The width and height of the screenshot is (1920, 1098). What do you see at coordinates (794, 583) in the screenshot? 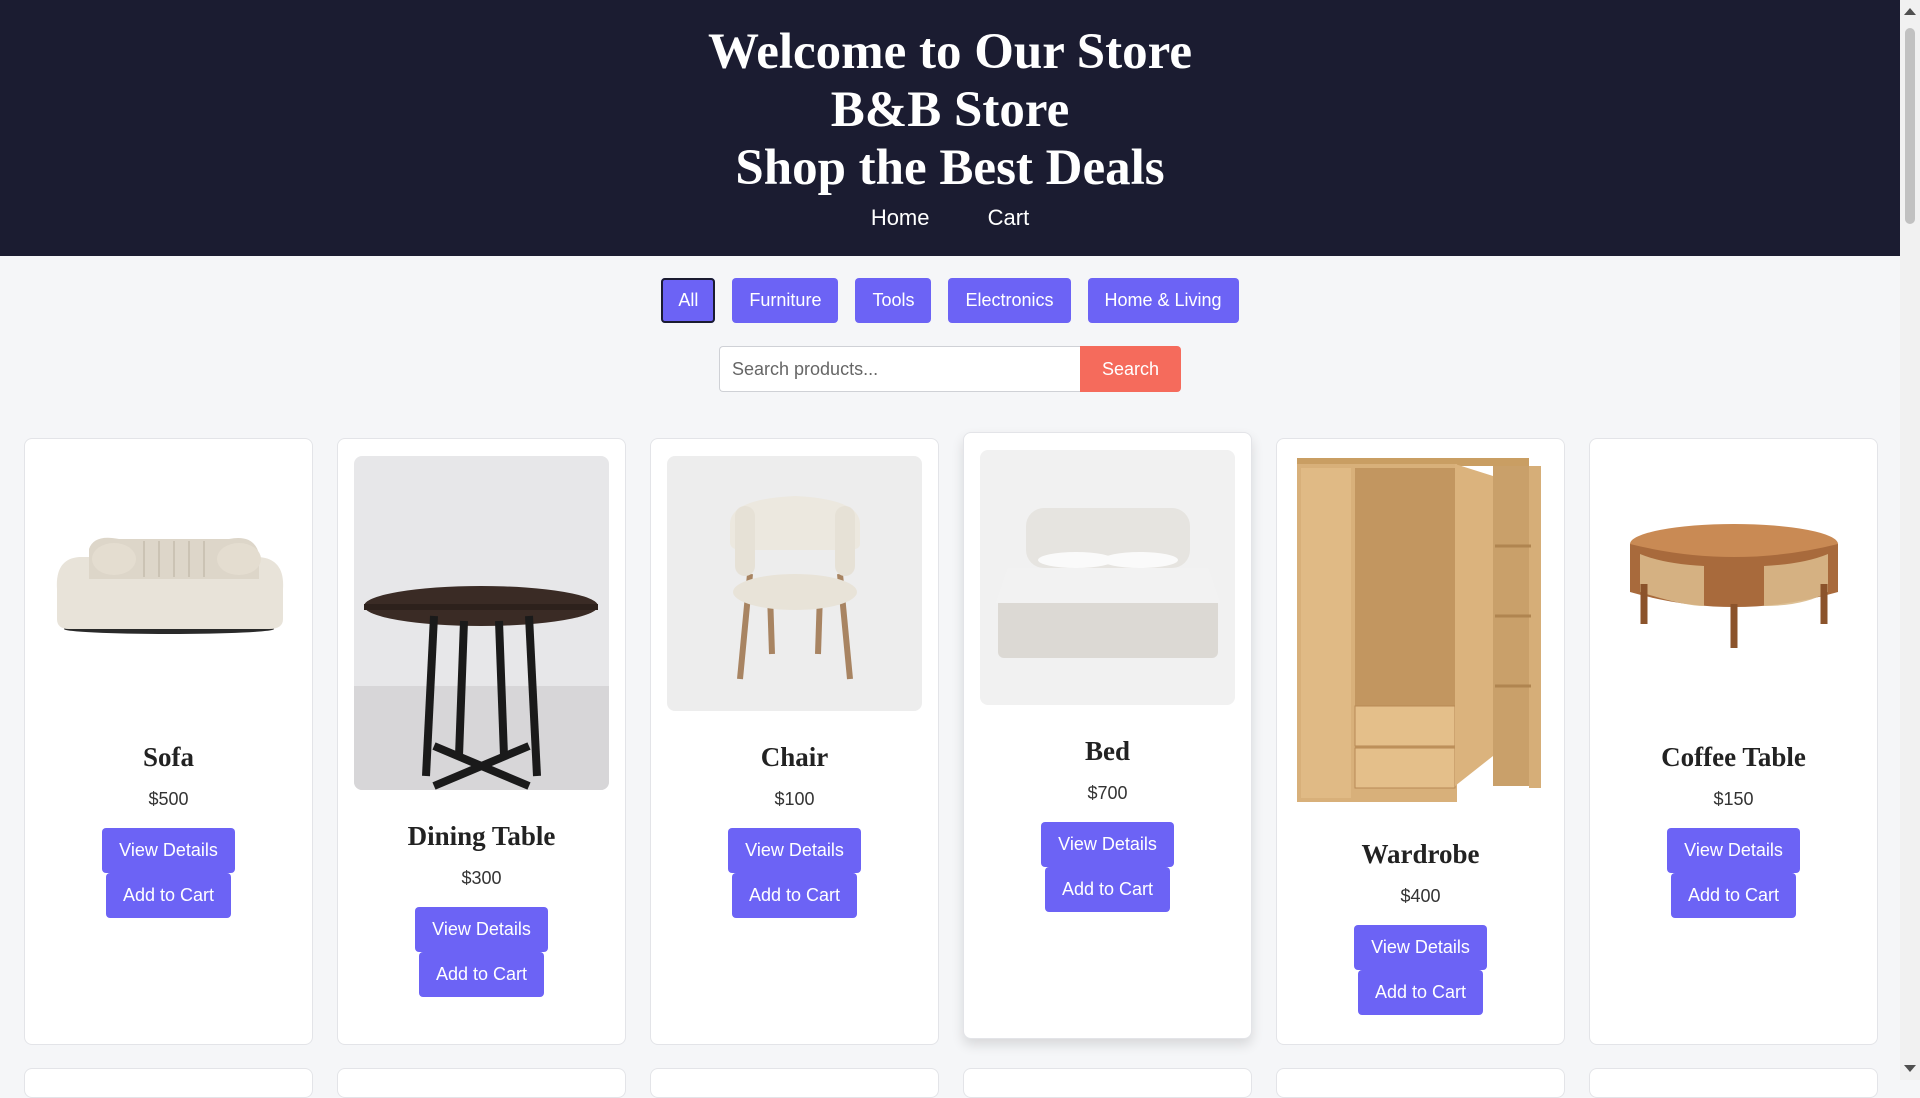
I see `chair-image` at bounding box center [794, 583].